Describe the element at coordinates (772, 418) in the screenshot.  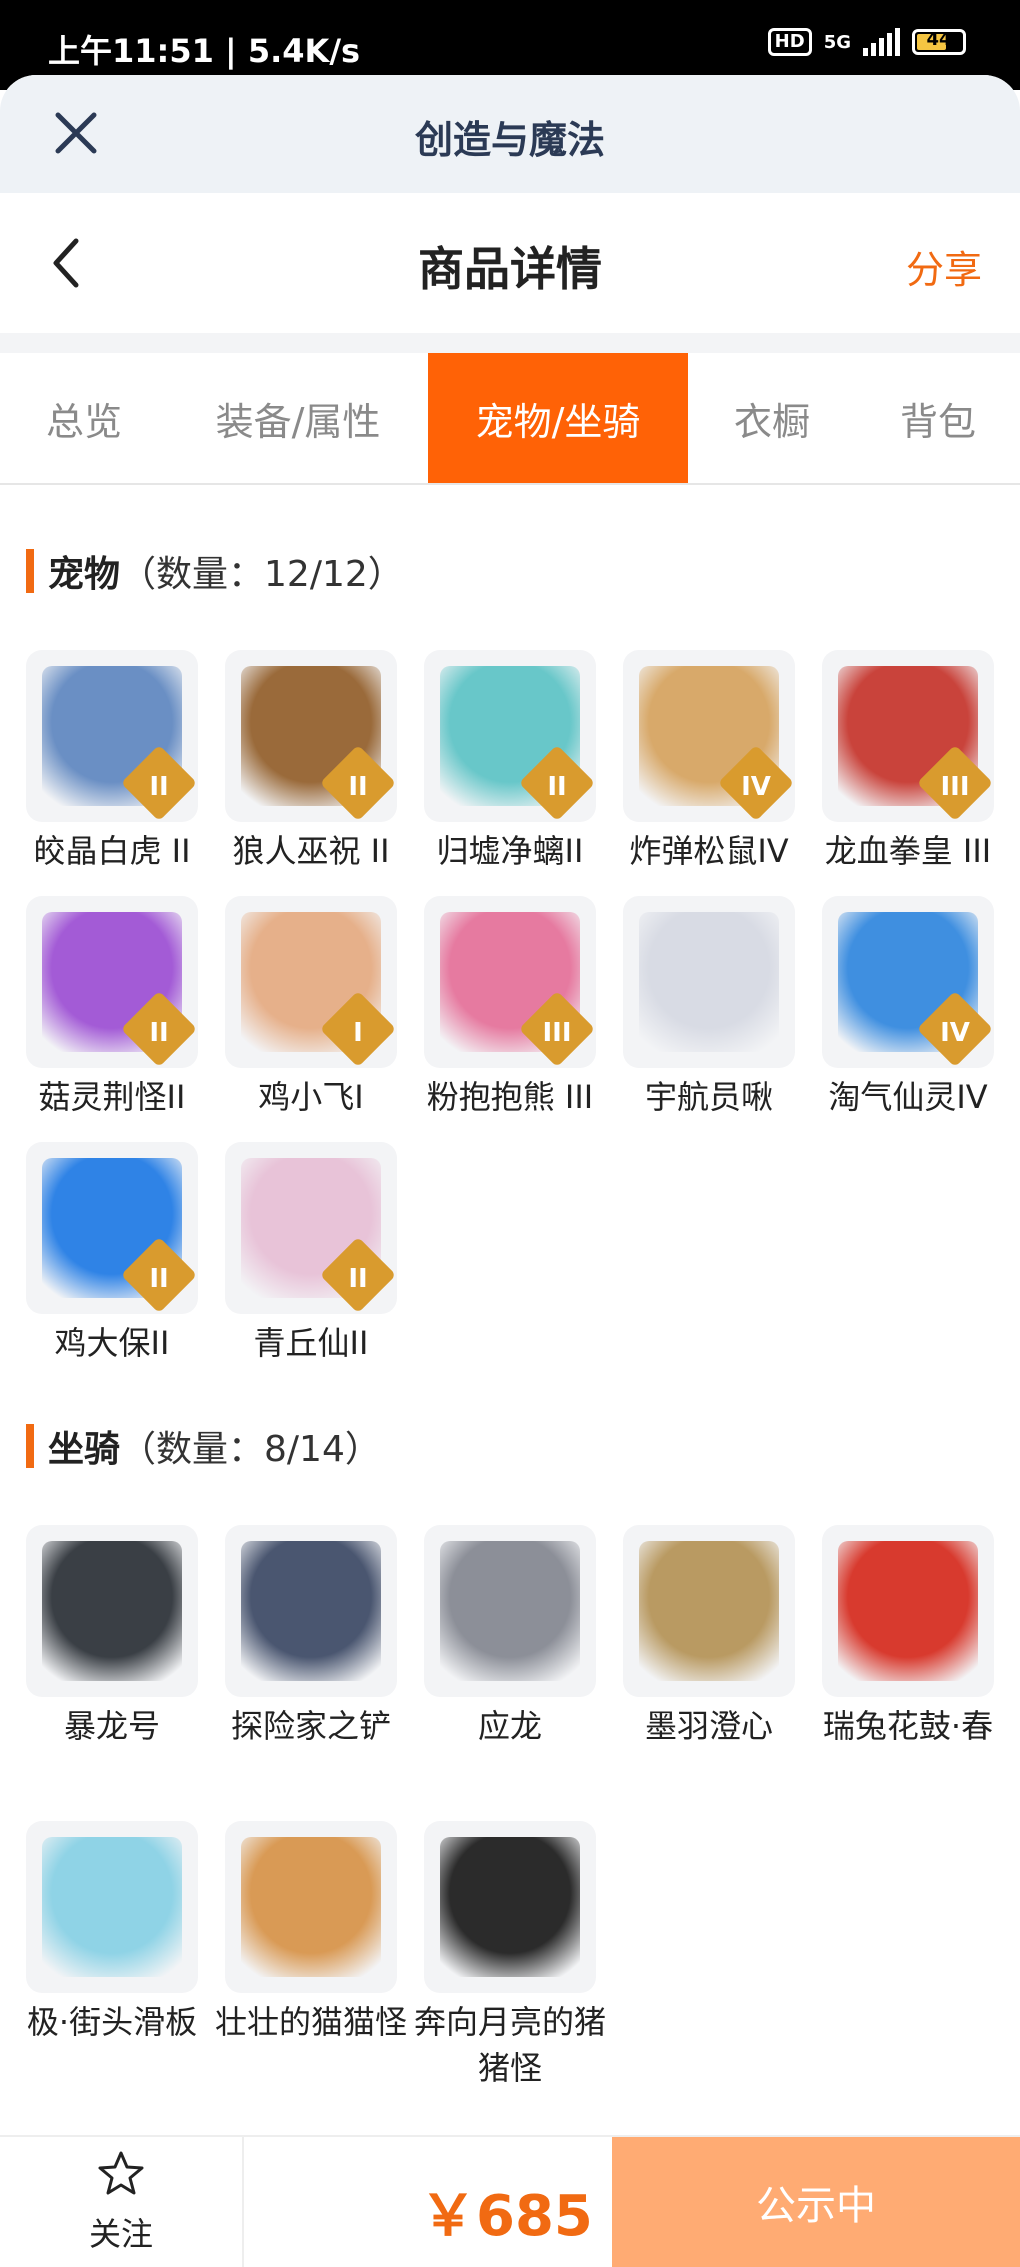
I see `tab-wardrobe: 衣橱` at that location.